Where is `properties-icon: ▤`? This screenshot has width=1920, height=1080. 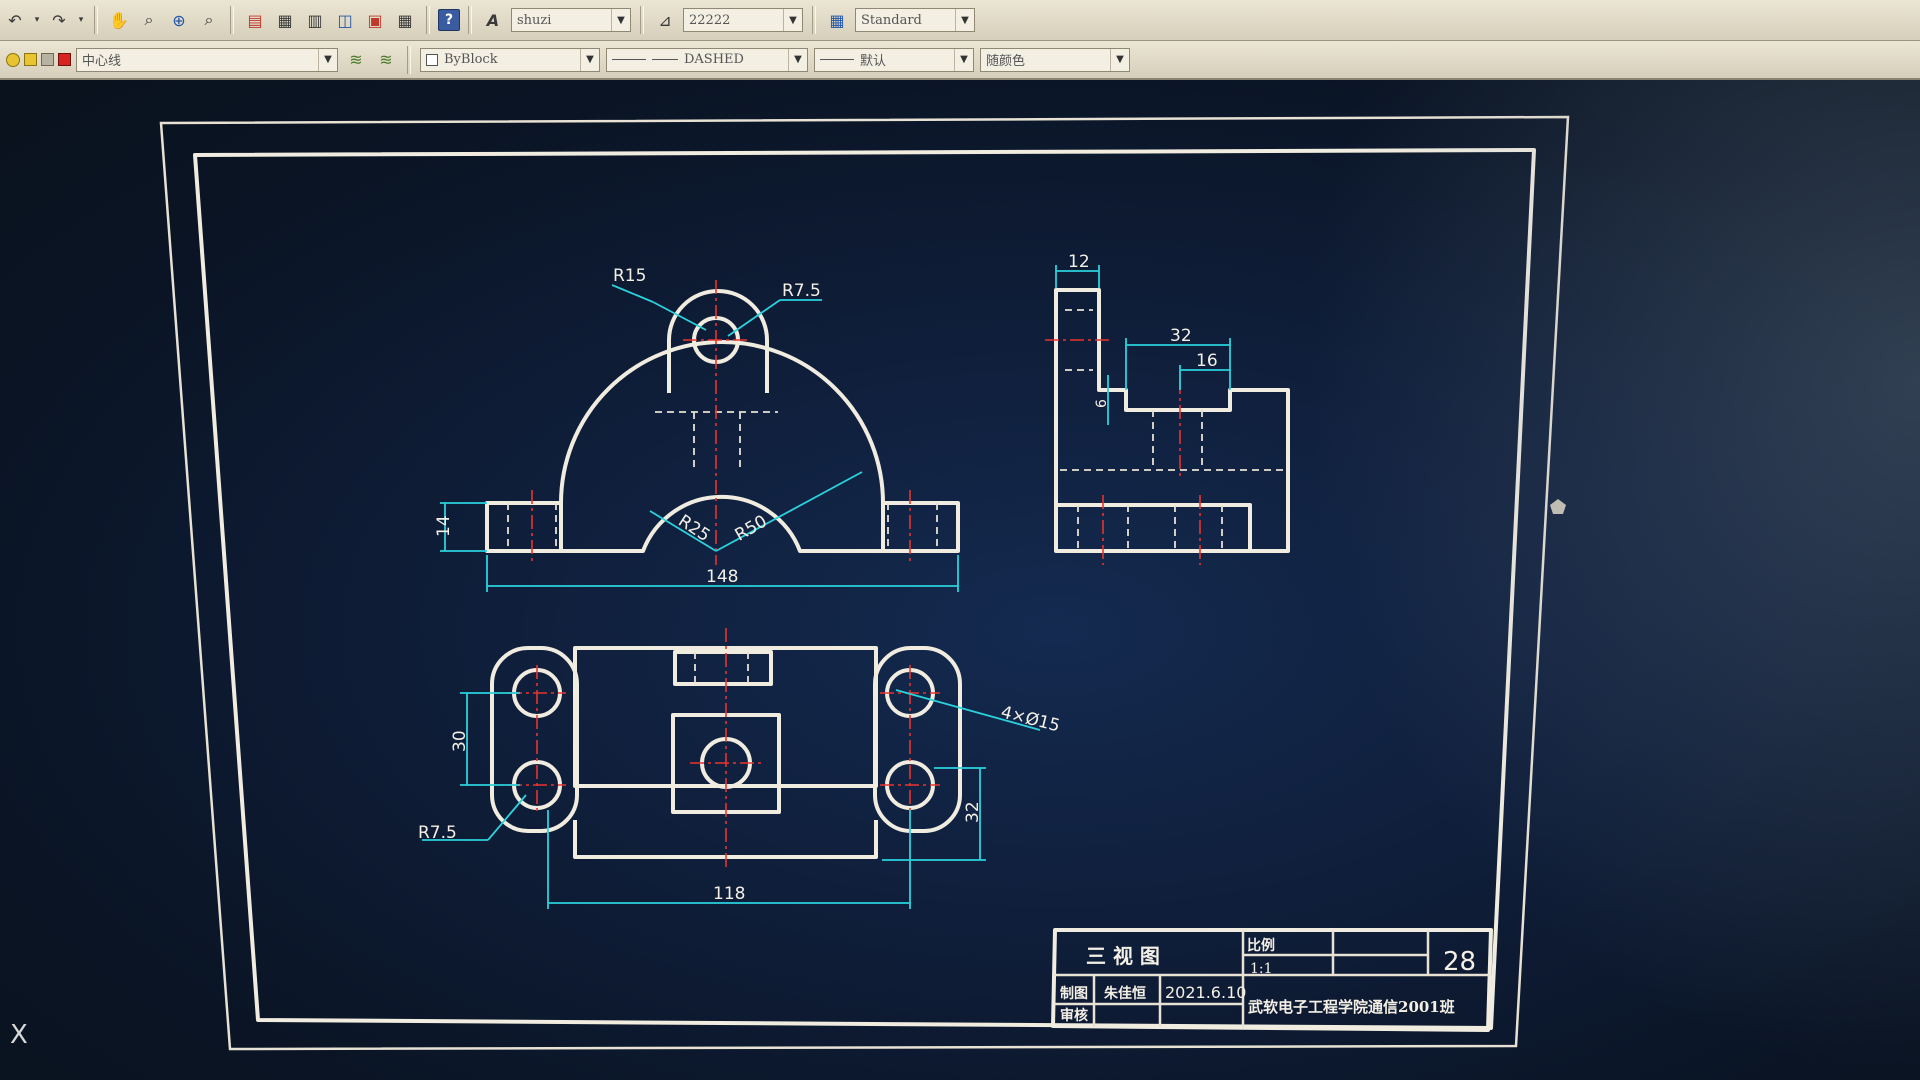
properties-icon: ▤ is located at coordinates (255, 20).